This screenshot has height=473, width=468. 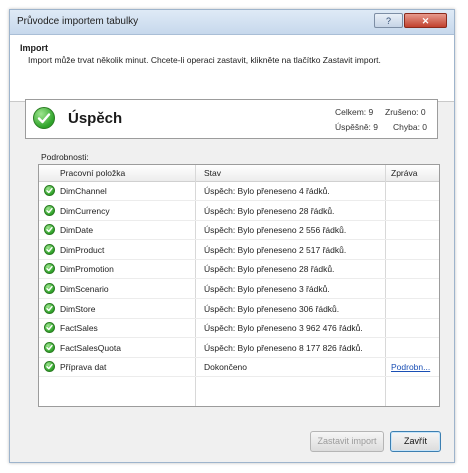 What do you see at coordinates (77, 230) in the screenshot?
I see `work-item-cell: DimDate` at bounding box center [77, 230].